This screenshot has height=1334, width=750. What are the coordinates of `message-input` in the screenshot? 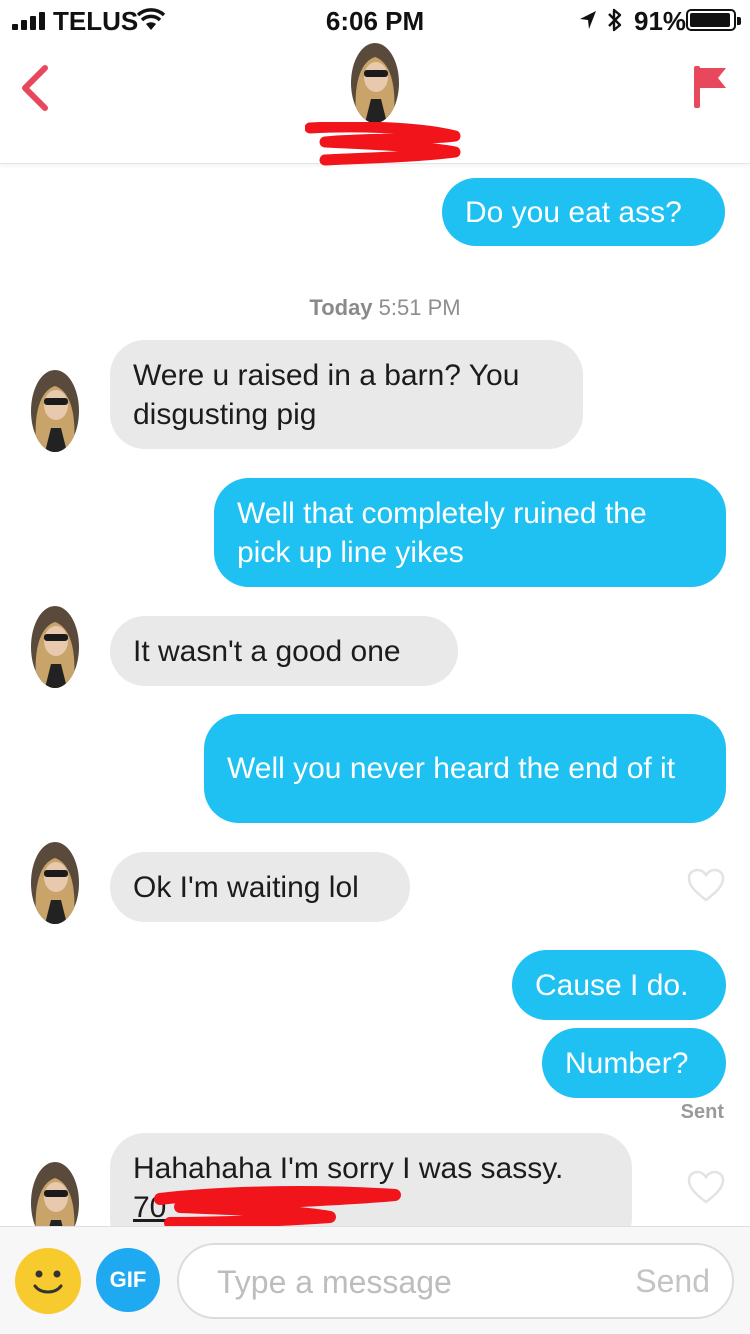 It's located at (407, 1282).